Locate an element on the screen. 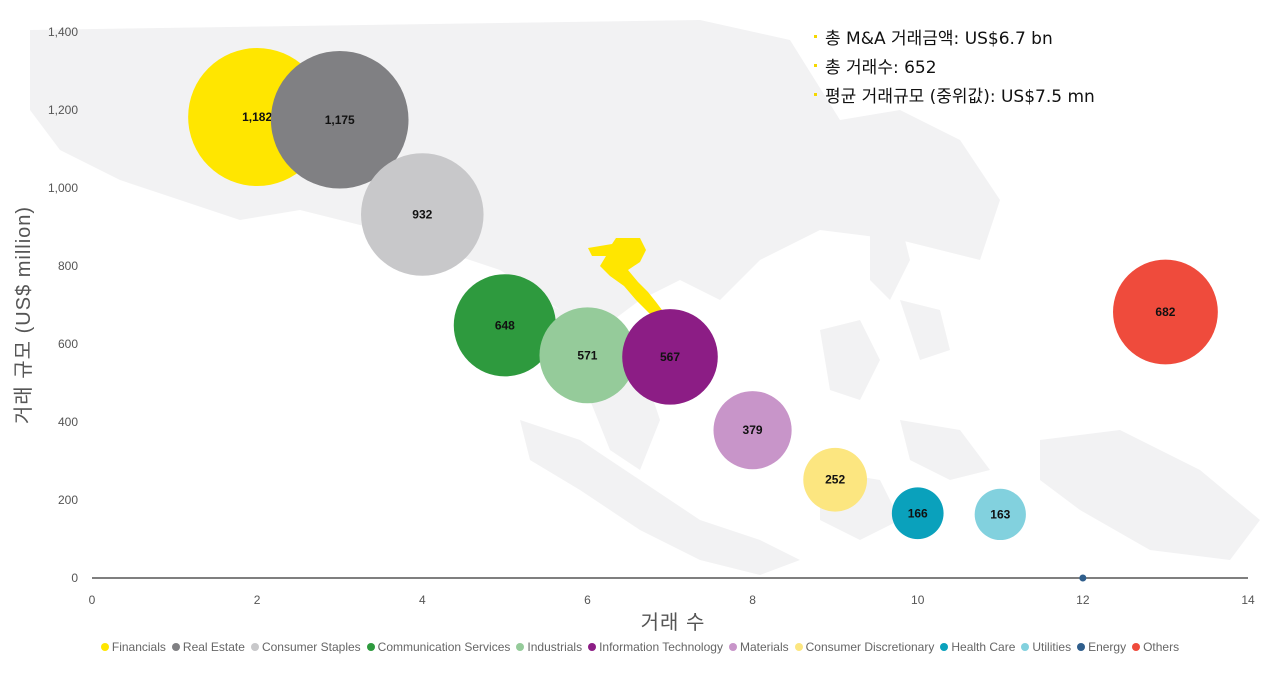 This screenshot has height=675, width=1280. legend-item-communication-services: Communication Services is located at coordinates (438, 647).